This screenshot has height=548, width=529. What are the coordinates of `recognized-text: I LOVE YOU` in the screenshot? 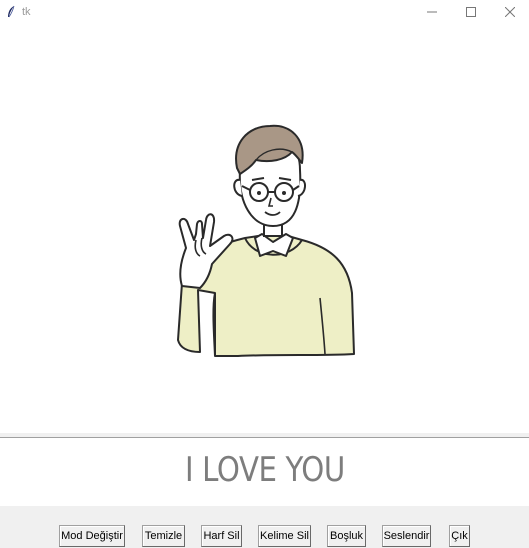 It's located at (264, 470).